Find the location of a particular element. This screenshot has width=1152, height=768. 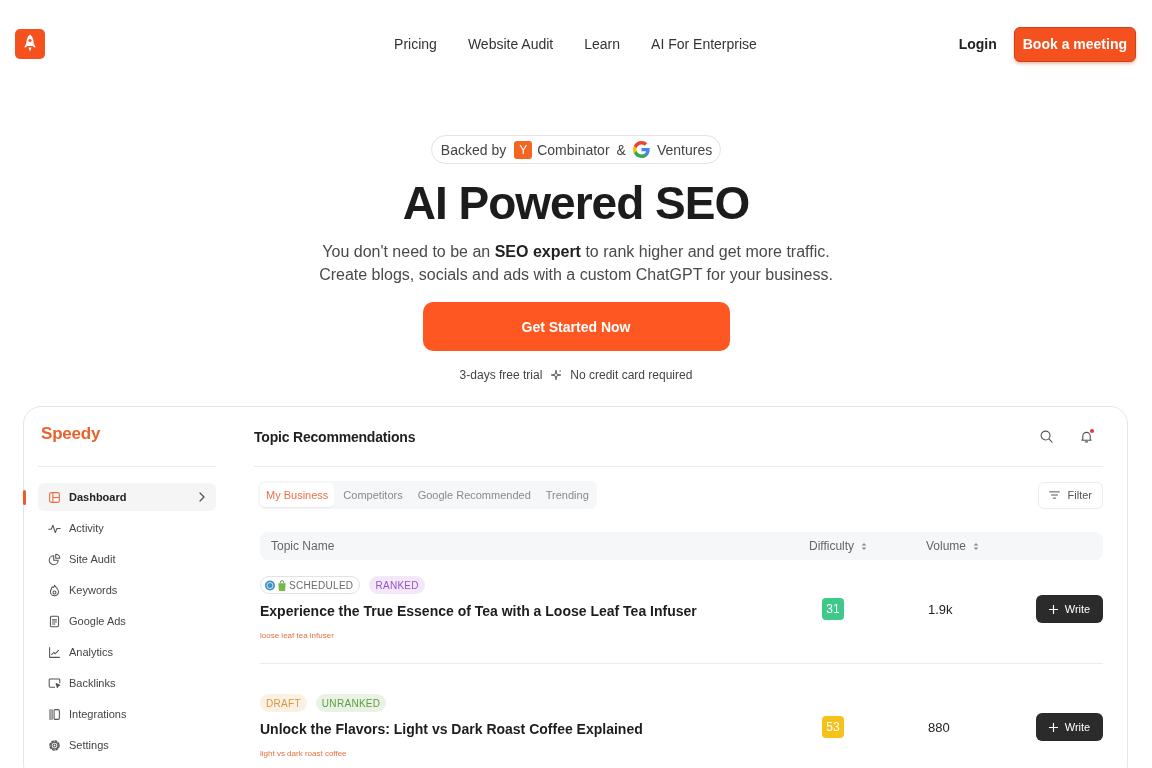

sidebar-item: Backlinks is located at coordinates (127, 683).